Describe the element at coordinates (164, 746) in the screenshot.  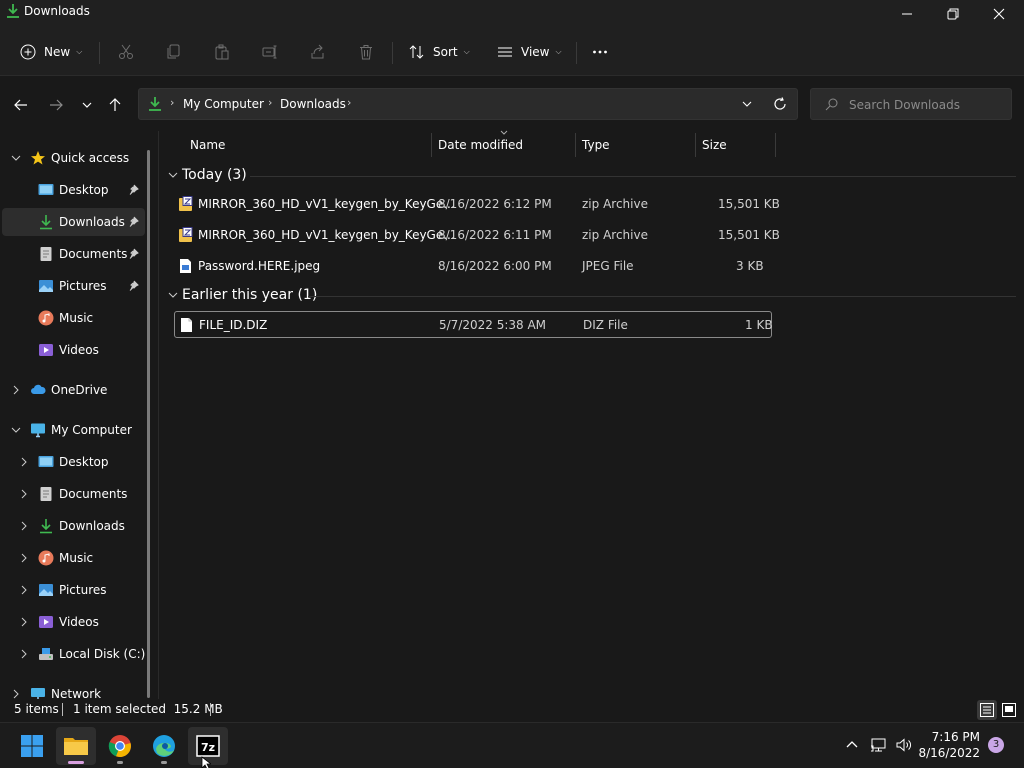
I see `taskbar-edge` at that location.